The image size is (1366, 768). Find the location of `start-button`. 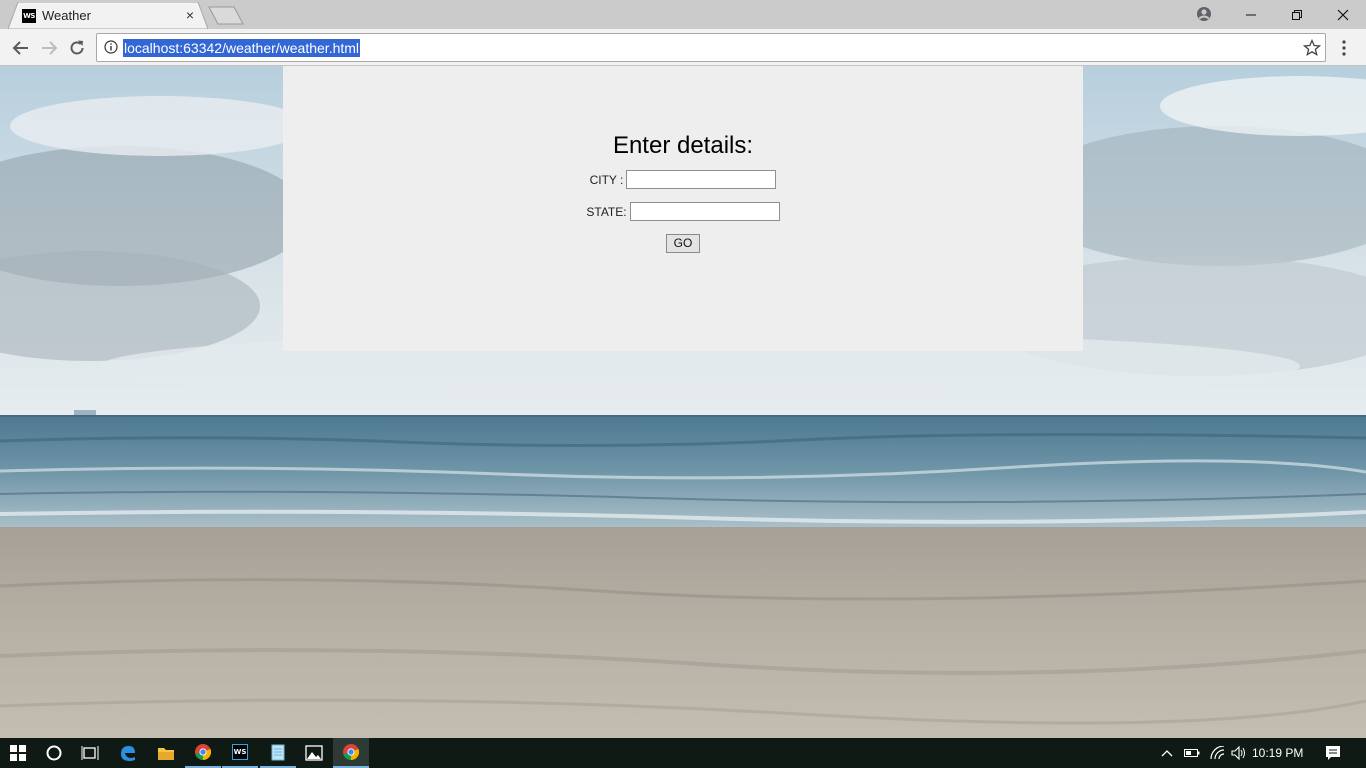

start-button is located at coordinates (18, 753).